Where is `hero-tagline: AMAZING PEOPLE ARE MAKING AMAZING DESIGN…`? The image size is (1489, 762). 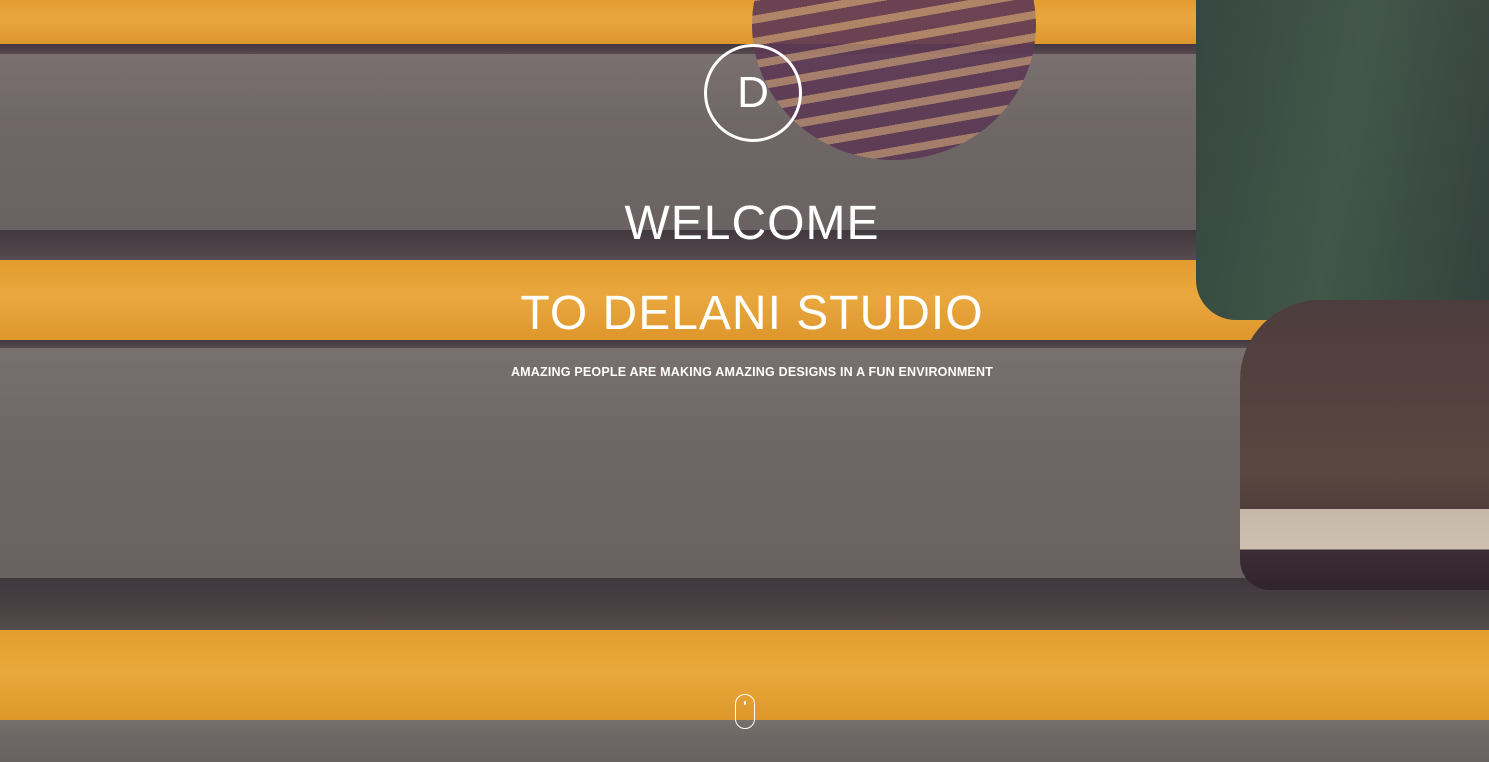 hero-tagline: AMAZING PEOPLE ARE MAKING AMAZING DESIGN… is located at coordinates (752, 372).